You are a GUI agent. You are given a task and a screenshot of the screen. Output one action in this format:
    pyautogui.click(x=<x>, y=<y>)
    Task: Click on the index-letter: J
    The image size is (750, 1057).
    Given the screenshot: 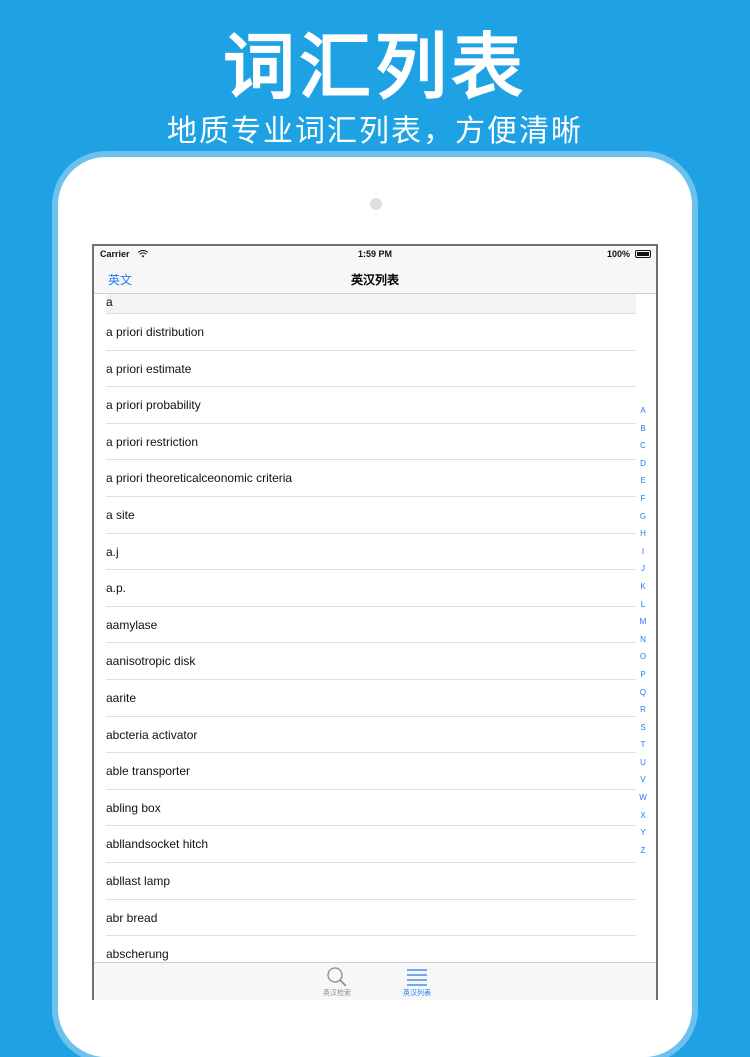 What is the action you would take?
    pyautogui.click(x=643, y=569)
    